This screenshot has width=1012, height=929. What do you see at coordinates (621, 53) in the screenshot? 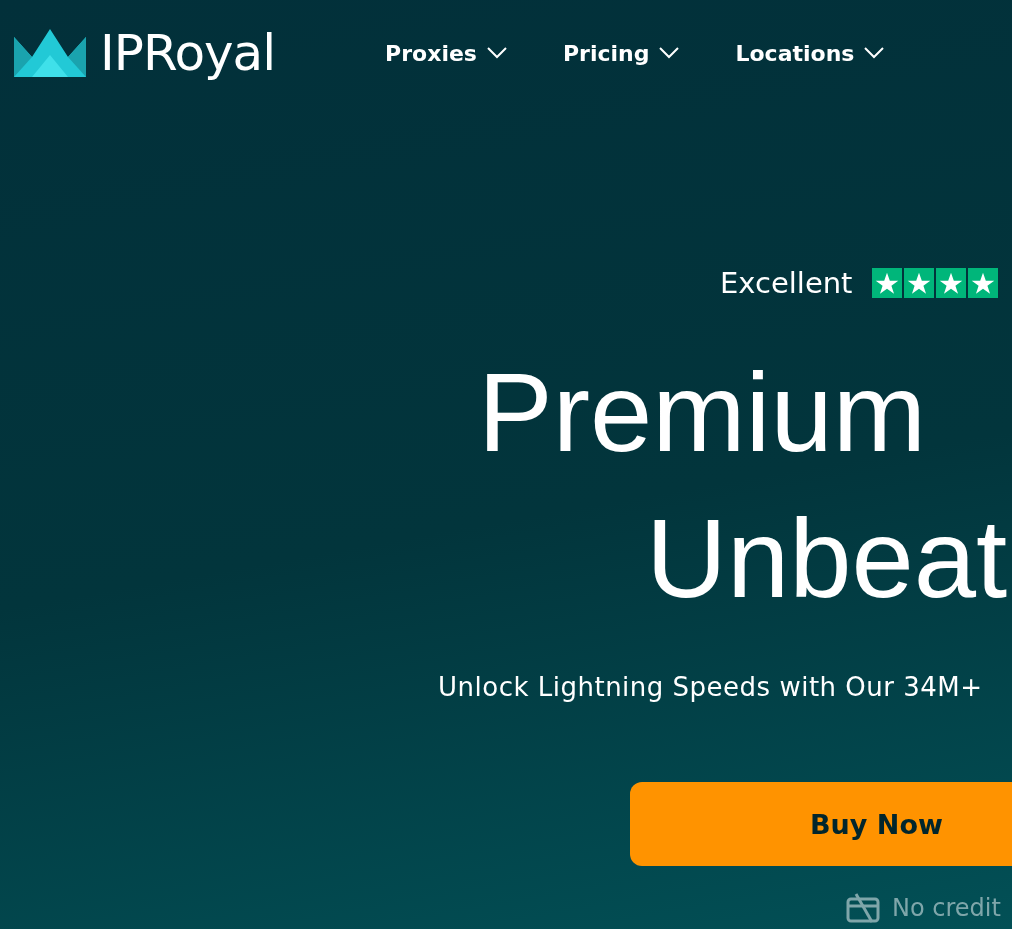
I see `nav-menu-item: Pricing` at bounding box center [621, 53].